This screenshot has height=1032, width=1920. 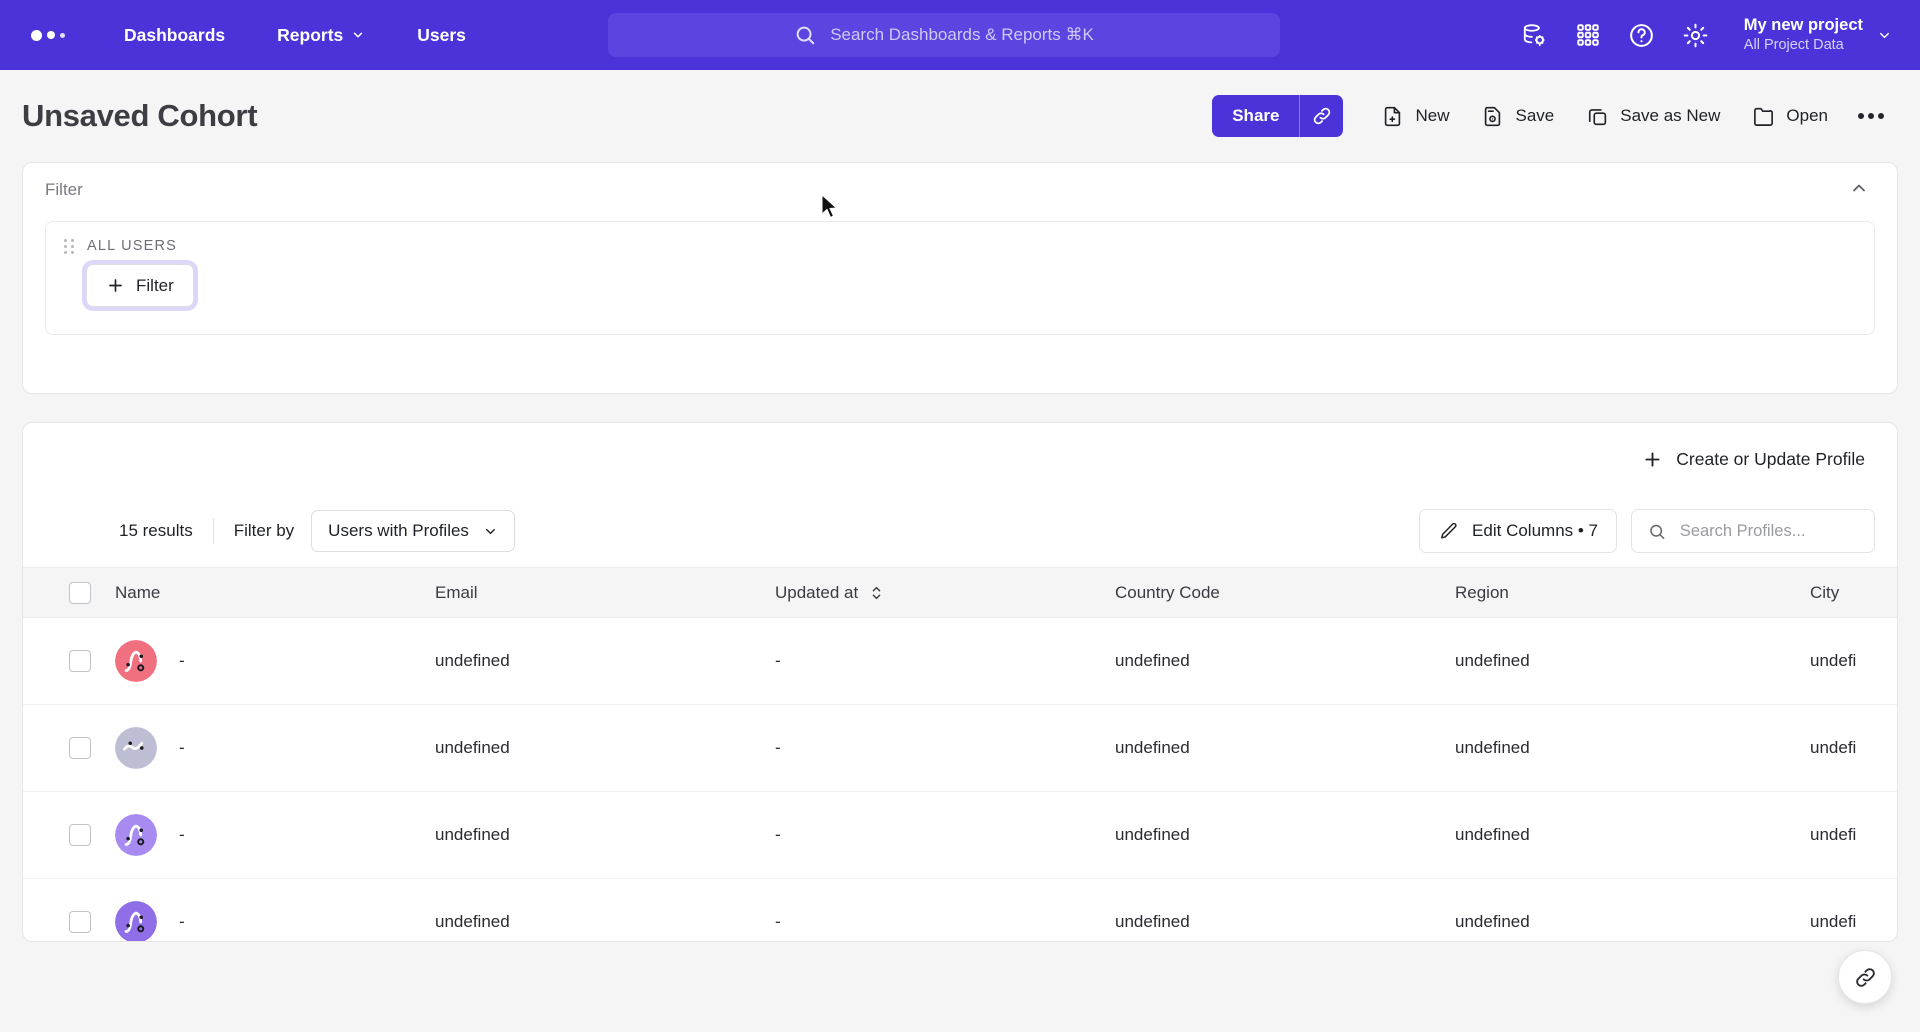 What do you see at coordinates (213, 531) in the screenshot?
I see `divider` at bounding box center [213, 531].